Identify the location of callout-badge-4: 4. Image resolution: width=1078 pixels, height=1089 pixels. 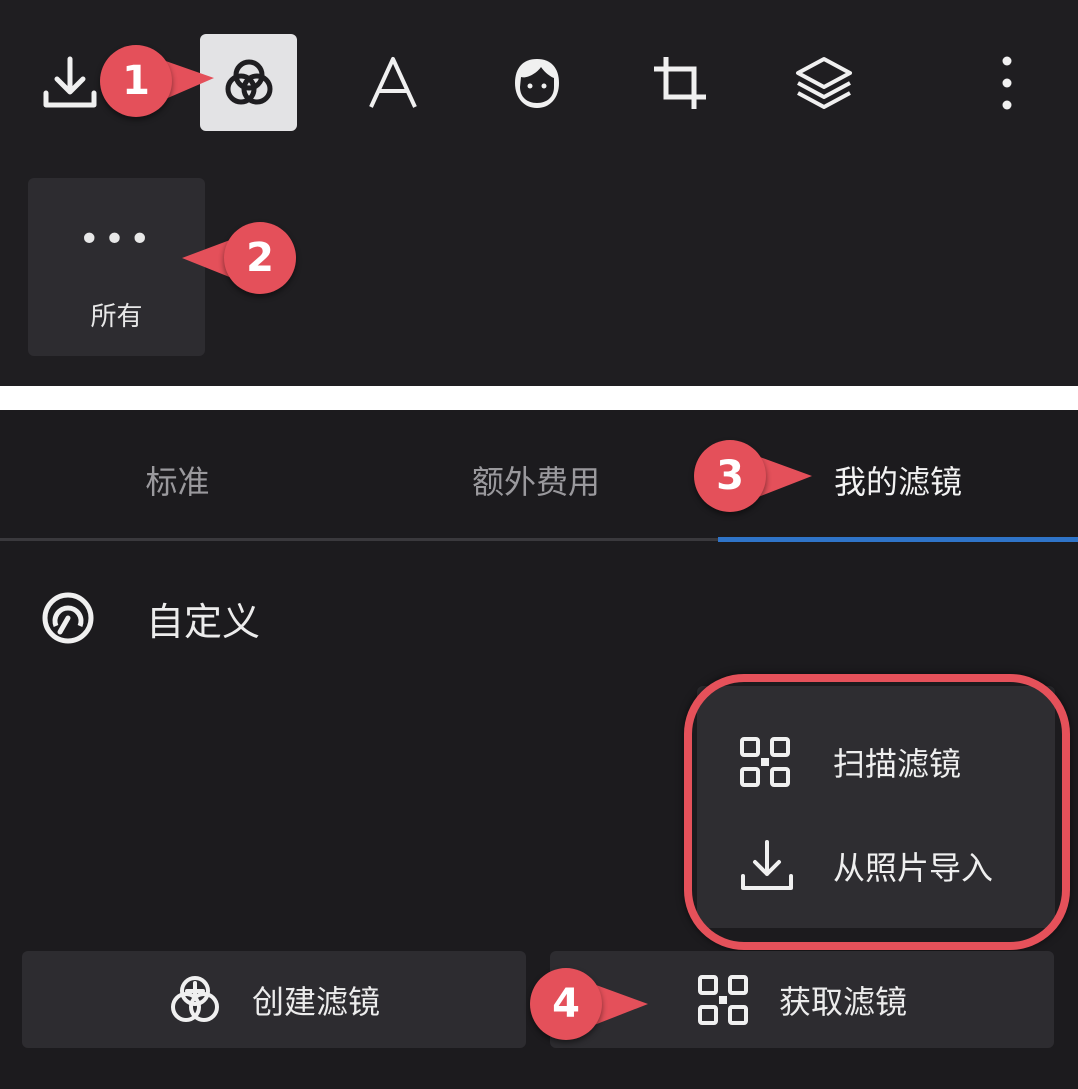
(566, 1004).